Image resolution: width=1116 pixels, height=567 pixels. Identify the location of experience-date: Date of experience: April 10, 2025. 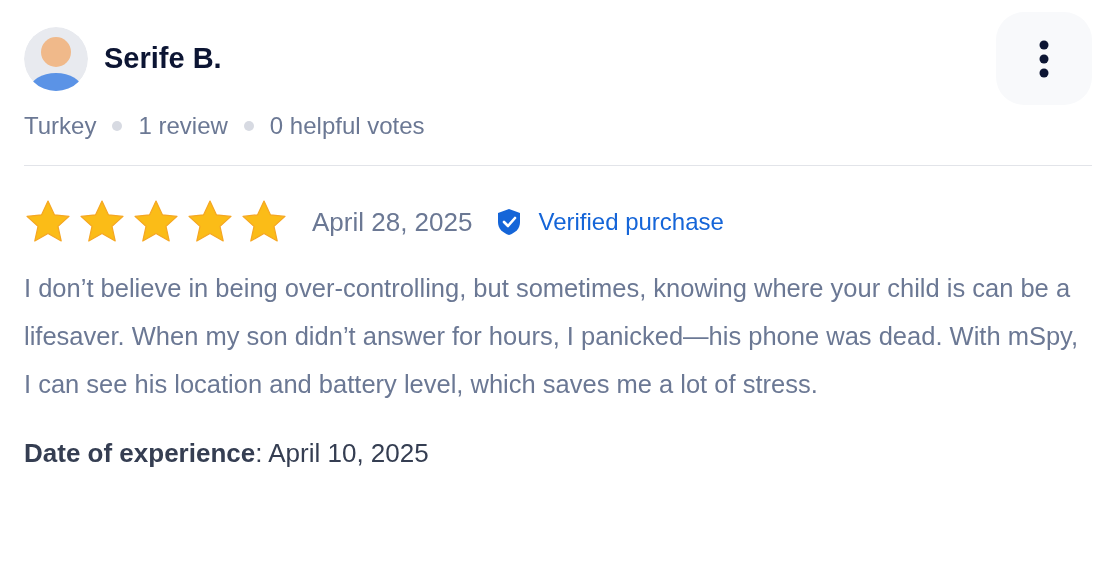
(227, 453).